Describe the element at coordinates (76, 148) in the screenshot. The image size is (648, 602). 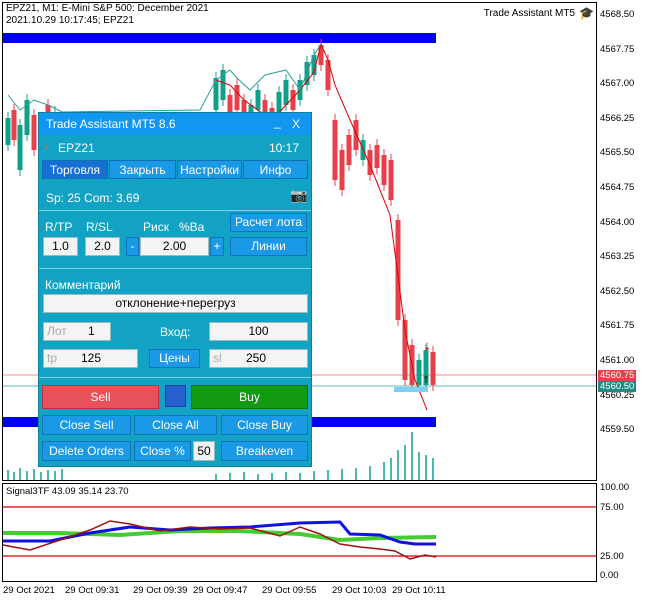
I see `panel-symbol: EPZ21` at that location.